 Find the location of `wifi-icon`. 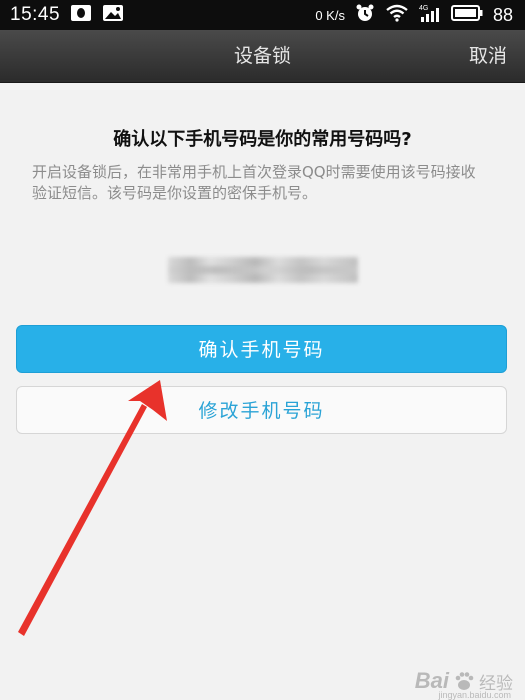

wifi-icon is located at coordinates (397, 15).